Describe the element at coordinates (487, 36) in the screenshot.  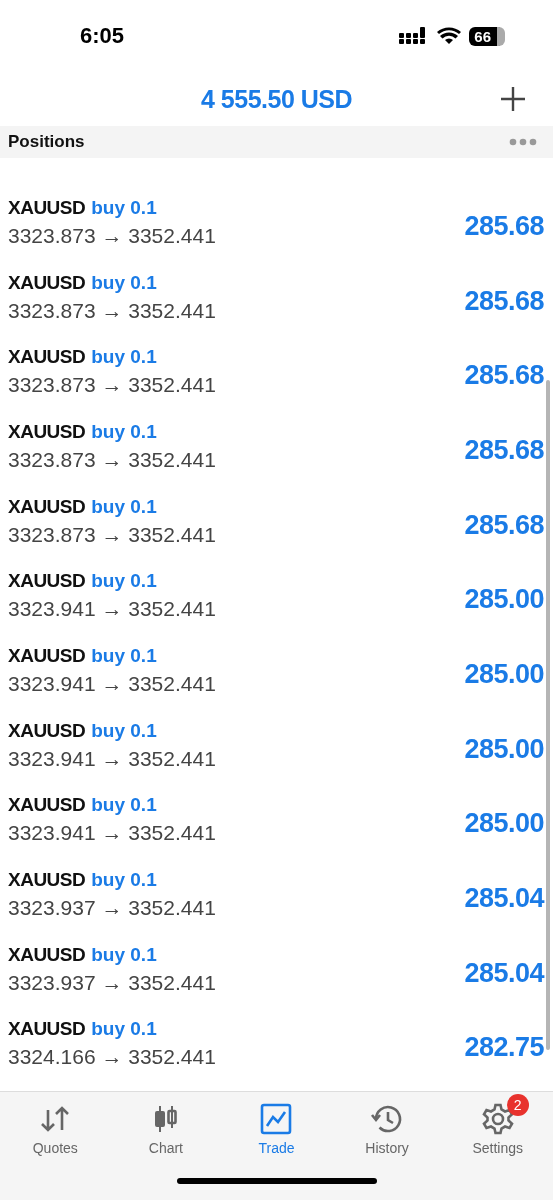
I see `battery-icon: 66` at that location.